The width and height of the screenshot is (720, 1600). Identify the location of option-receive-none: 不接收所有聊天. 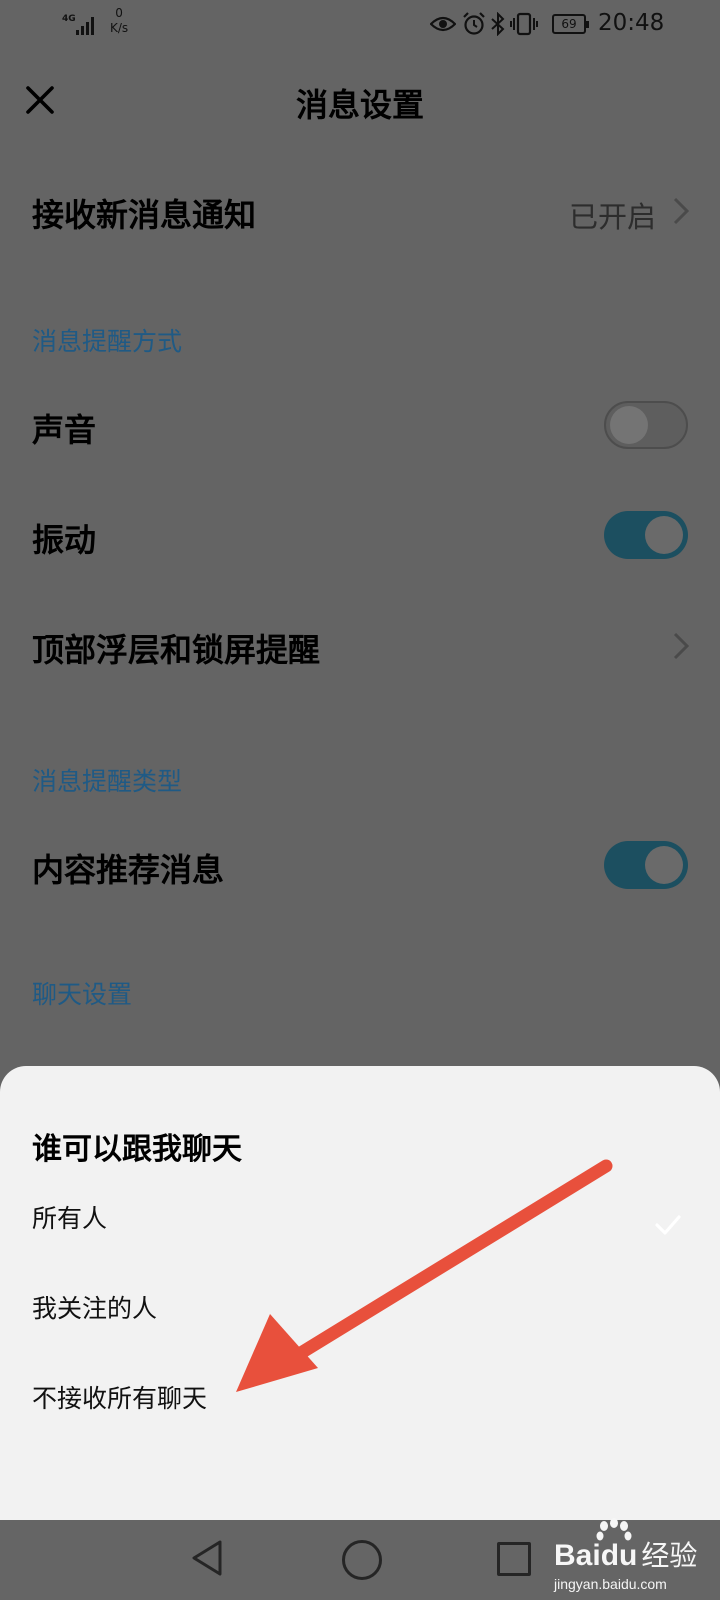
(119, 1397).